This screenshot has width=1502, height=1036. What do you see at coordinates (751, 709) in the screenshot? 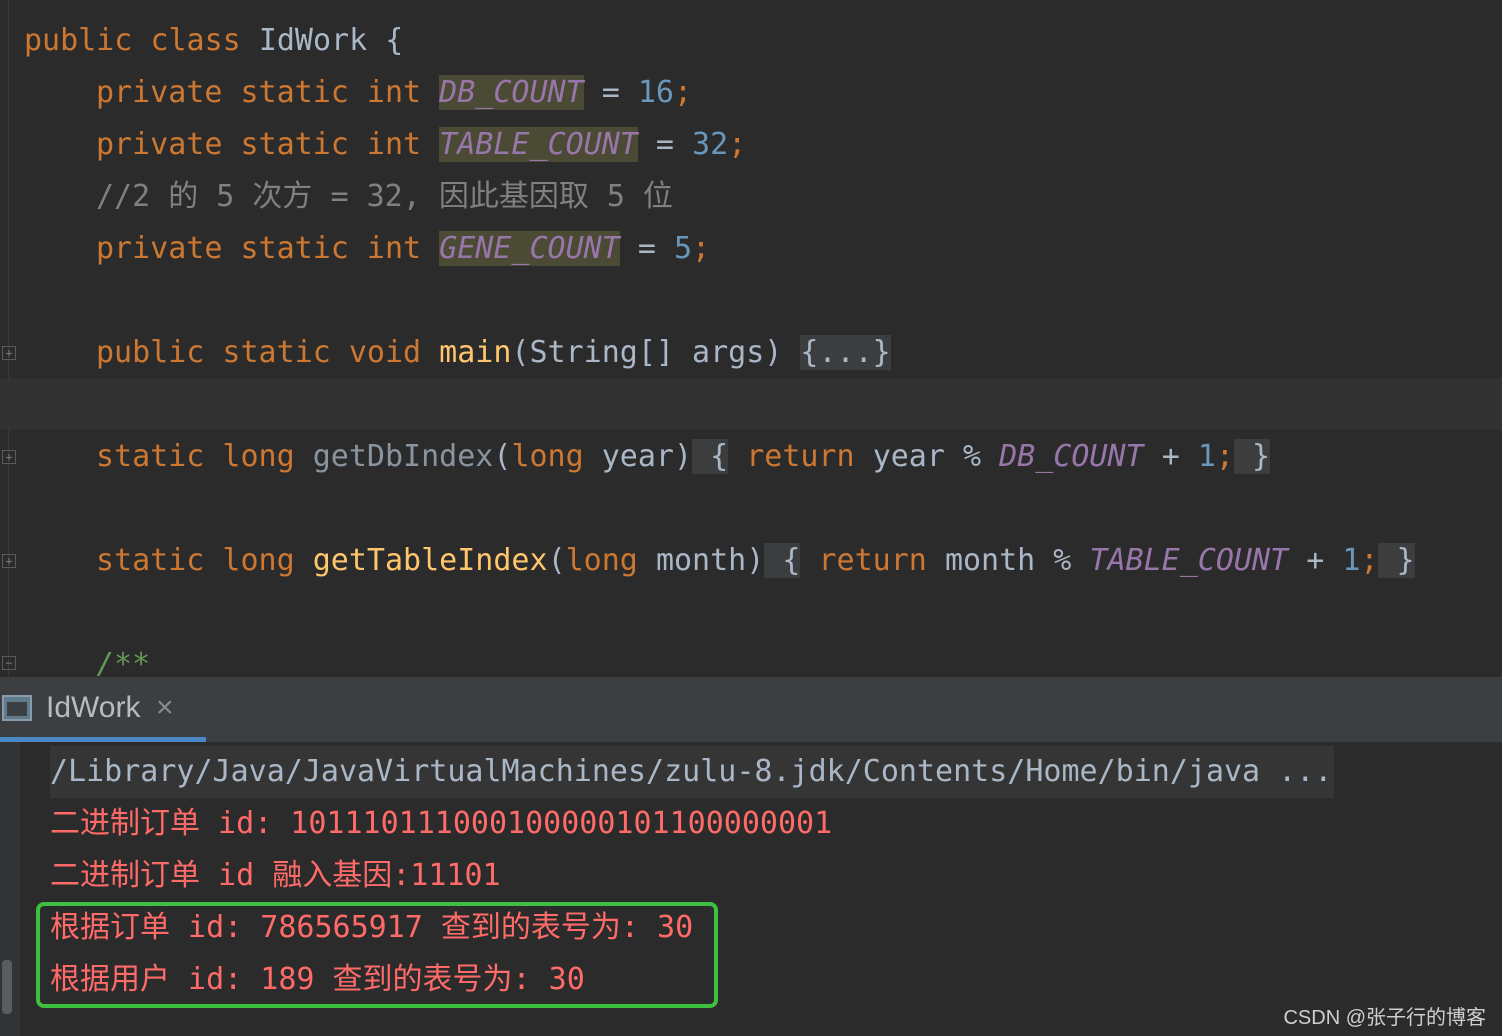
I see `run-tool-window-header: IdWork ×` at bounding box center [751, 709].